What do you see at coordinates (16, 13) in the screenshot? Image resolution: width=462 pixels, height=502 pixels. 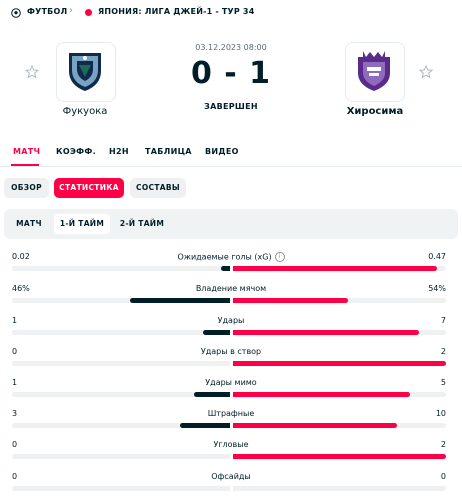 I see `soccer-ball-icon` at bounding box center [16, 13].